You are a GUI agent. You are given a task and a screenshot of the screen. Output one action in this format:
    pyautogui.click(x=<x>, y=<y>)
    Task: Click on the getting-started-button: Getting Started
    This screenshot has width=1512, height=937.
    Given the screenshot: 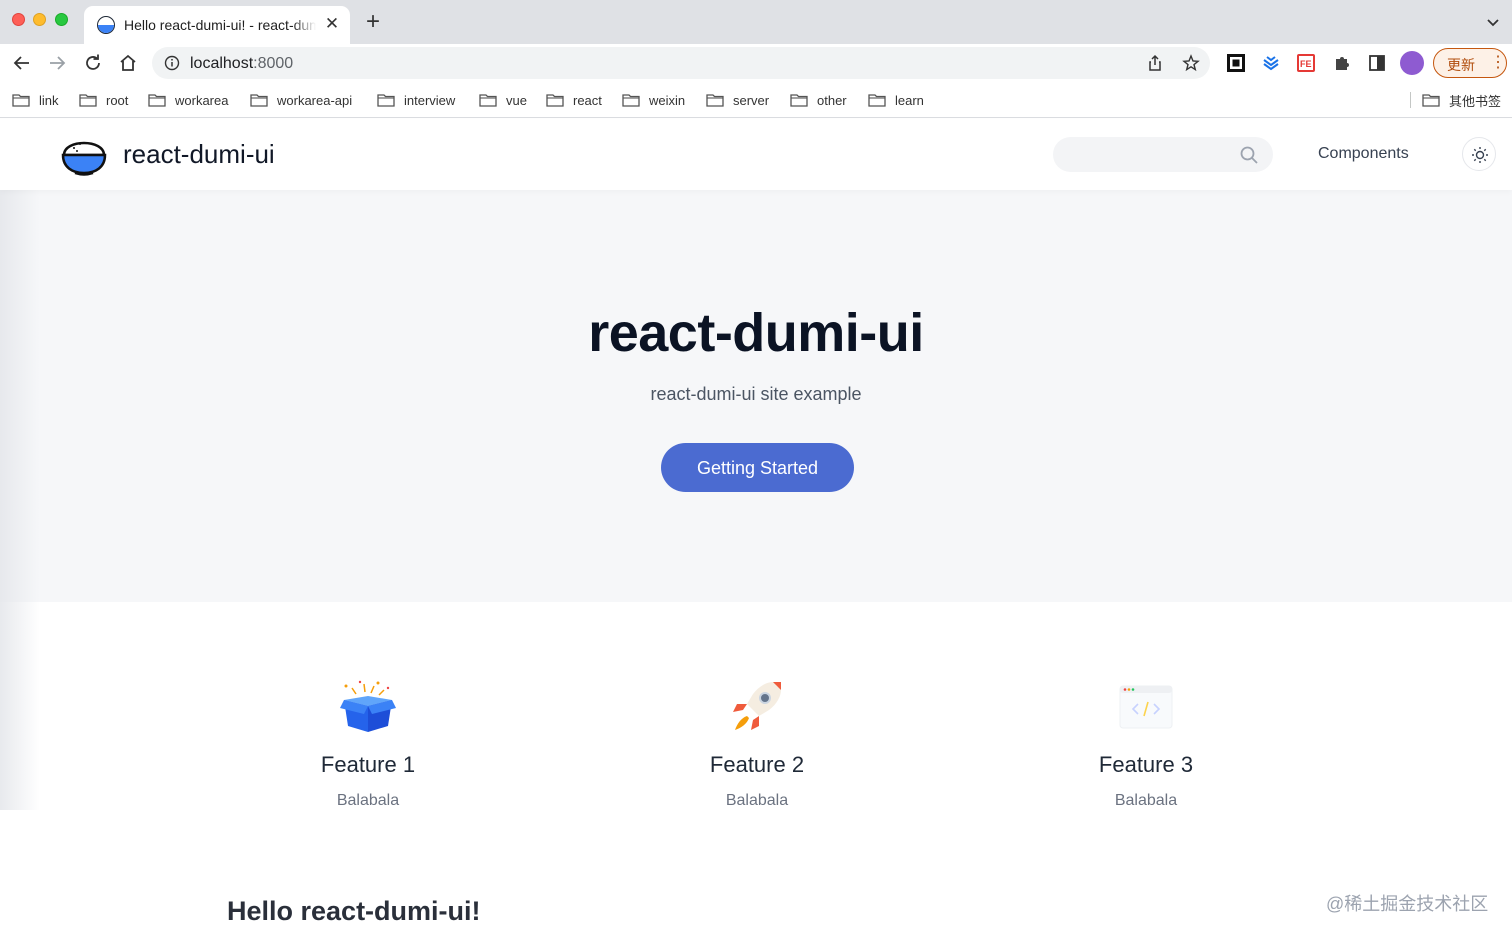 What is the action you would take?
    pyautogui.click(x=757, y=467)
    